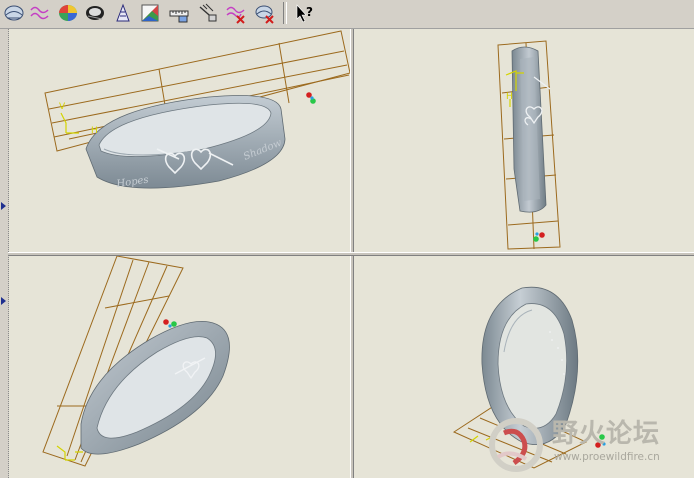 The image size is (694, 478). I want to click on shade-icon, so click(14, 13).